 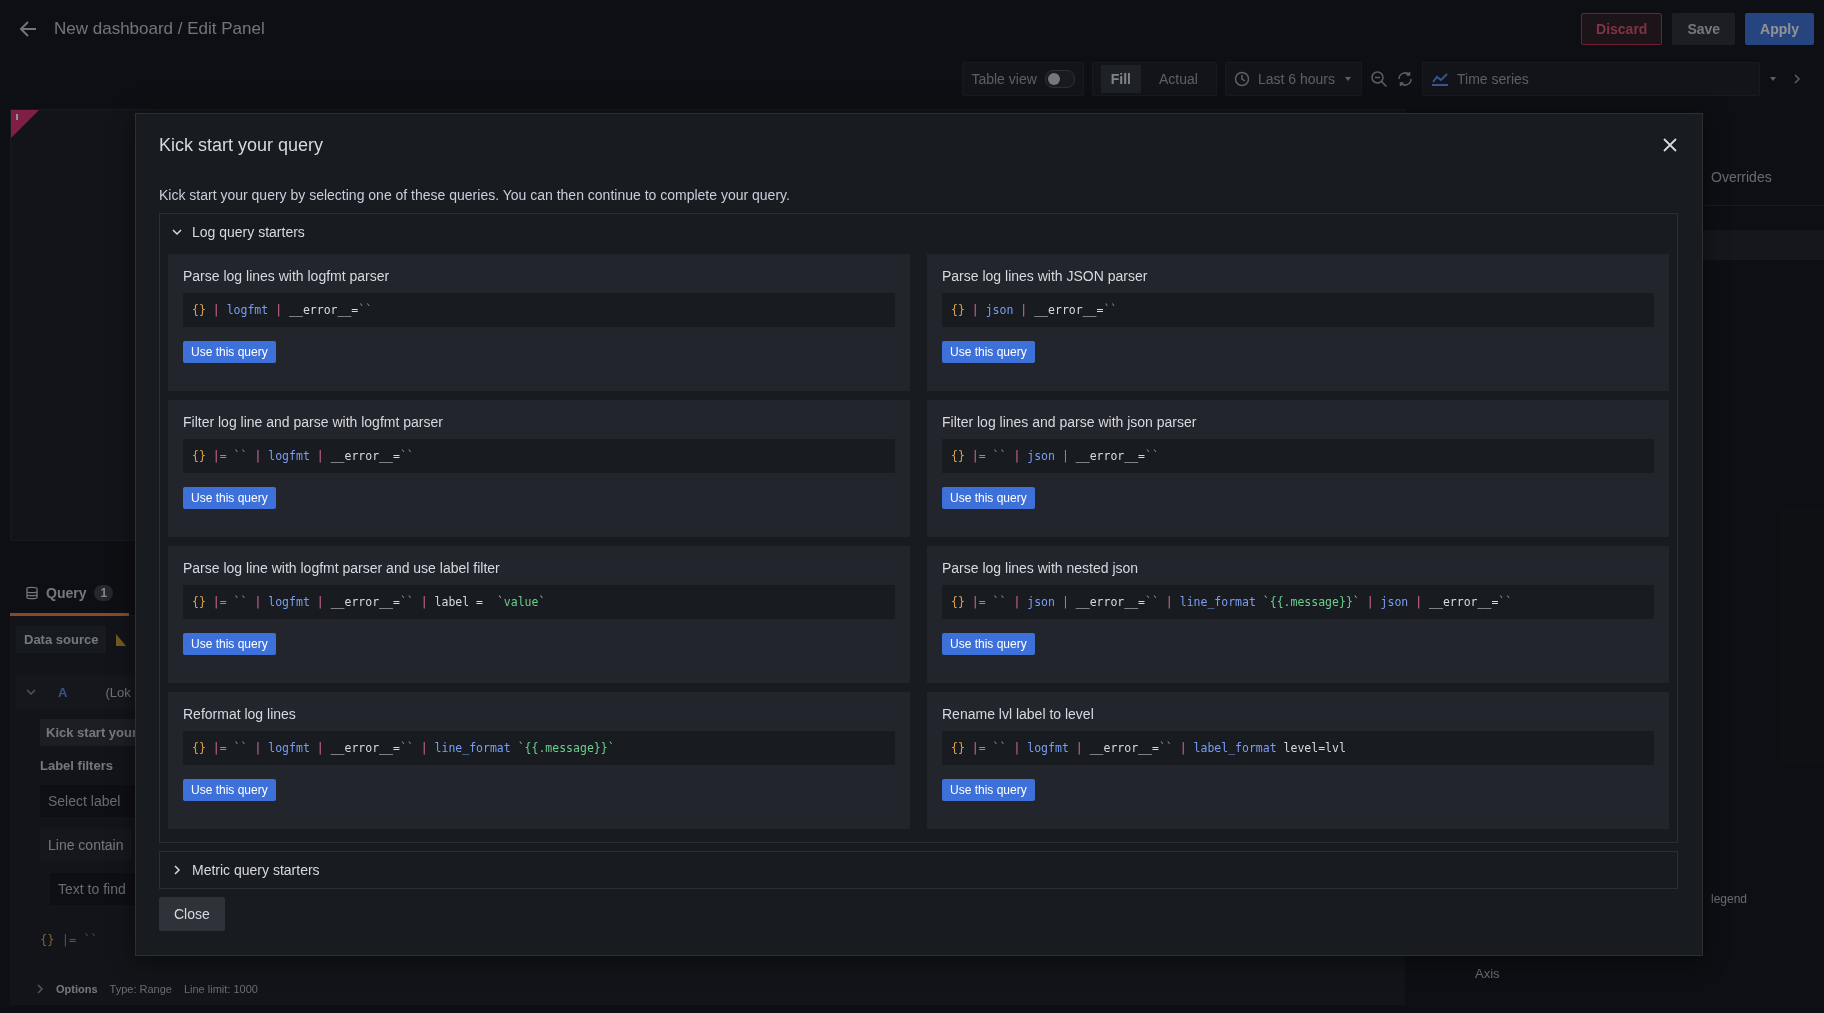 I want to click on options-line-limit: Line limit: 1000, so click(x=220, y=989).